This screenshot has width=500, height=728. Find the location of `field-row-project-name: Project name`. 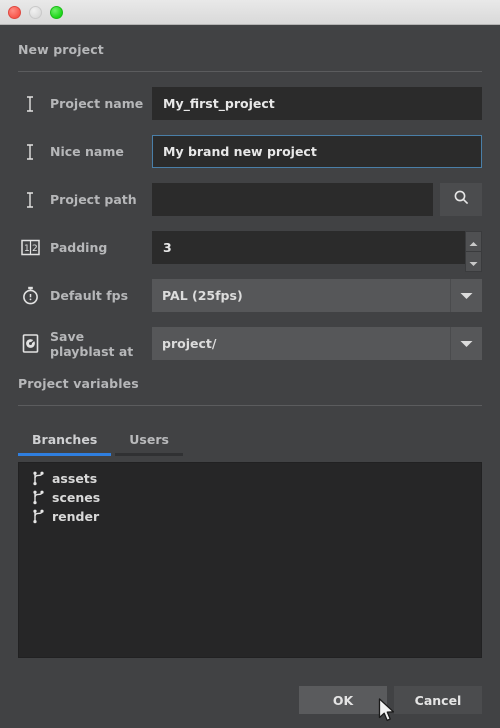

field-row-project-name: Project name is located at coordinates (250, 103).